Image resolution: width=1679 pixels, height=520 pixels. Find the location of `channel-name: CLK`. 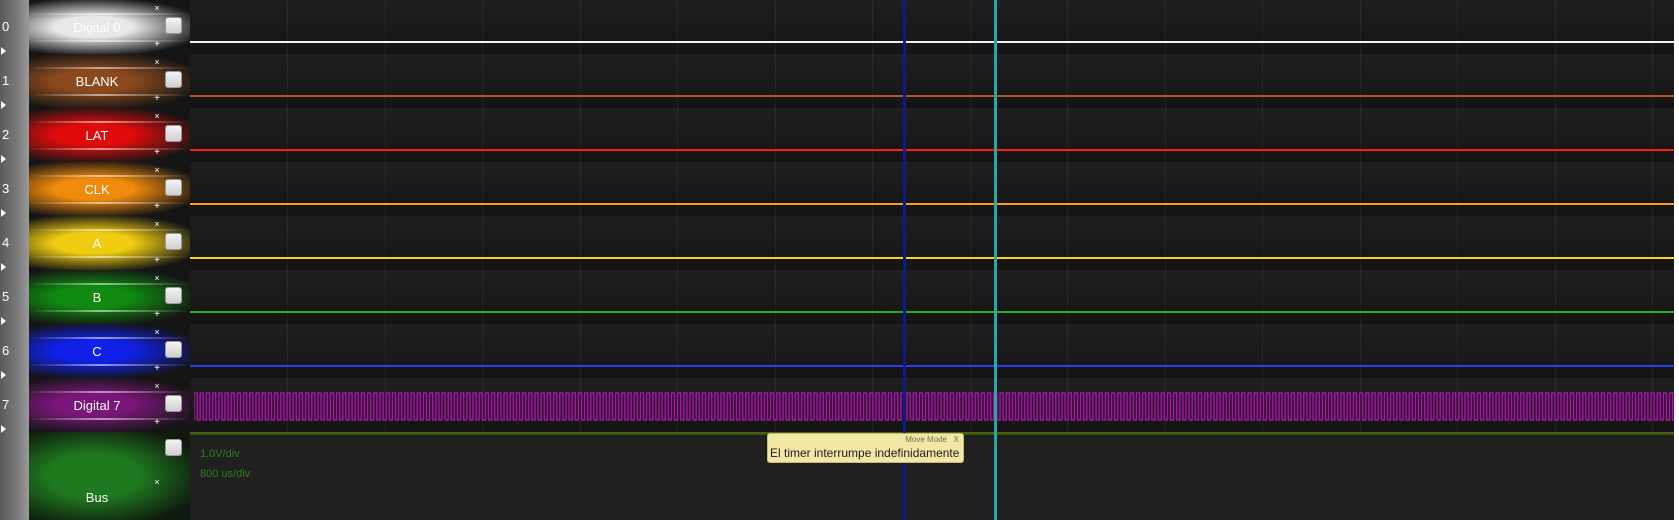

channel-name: CLK is located at coordinates (97, 189).